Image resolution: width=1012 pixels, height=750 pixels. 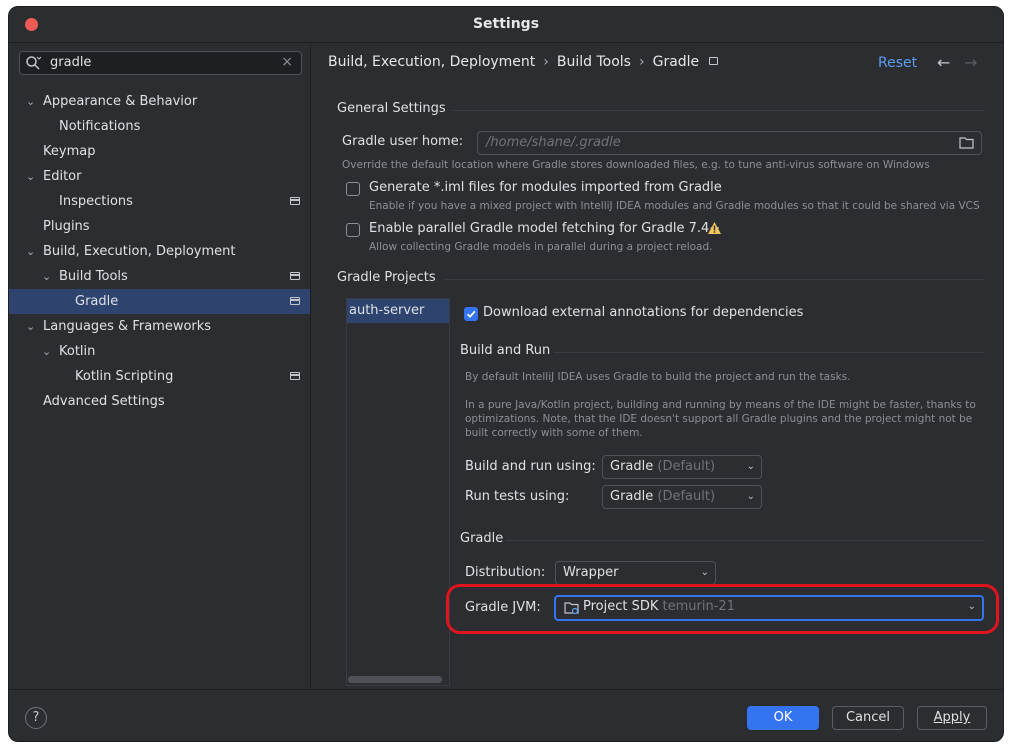 I want to click on window-title: Settings, so click(x=506, y=24).